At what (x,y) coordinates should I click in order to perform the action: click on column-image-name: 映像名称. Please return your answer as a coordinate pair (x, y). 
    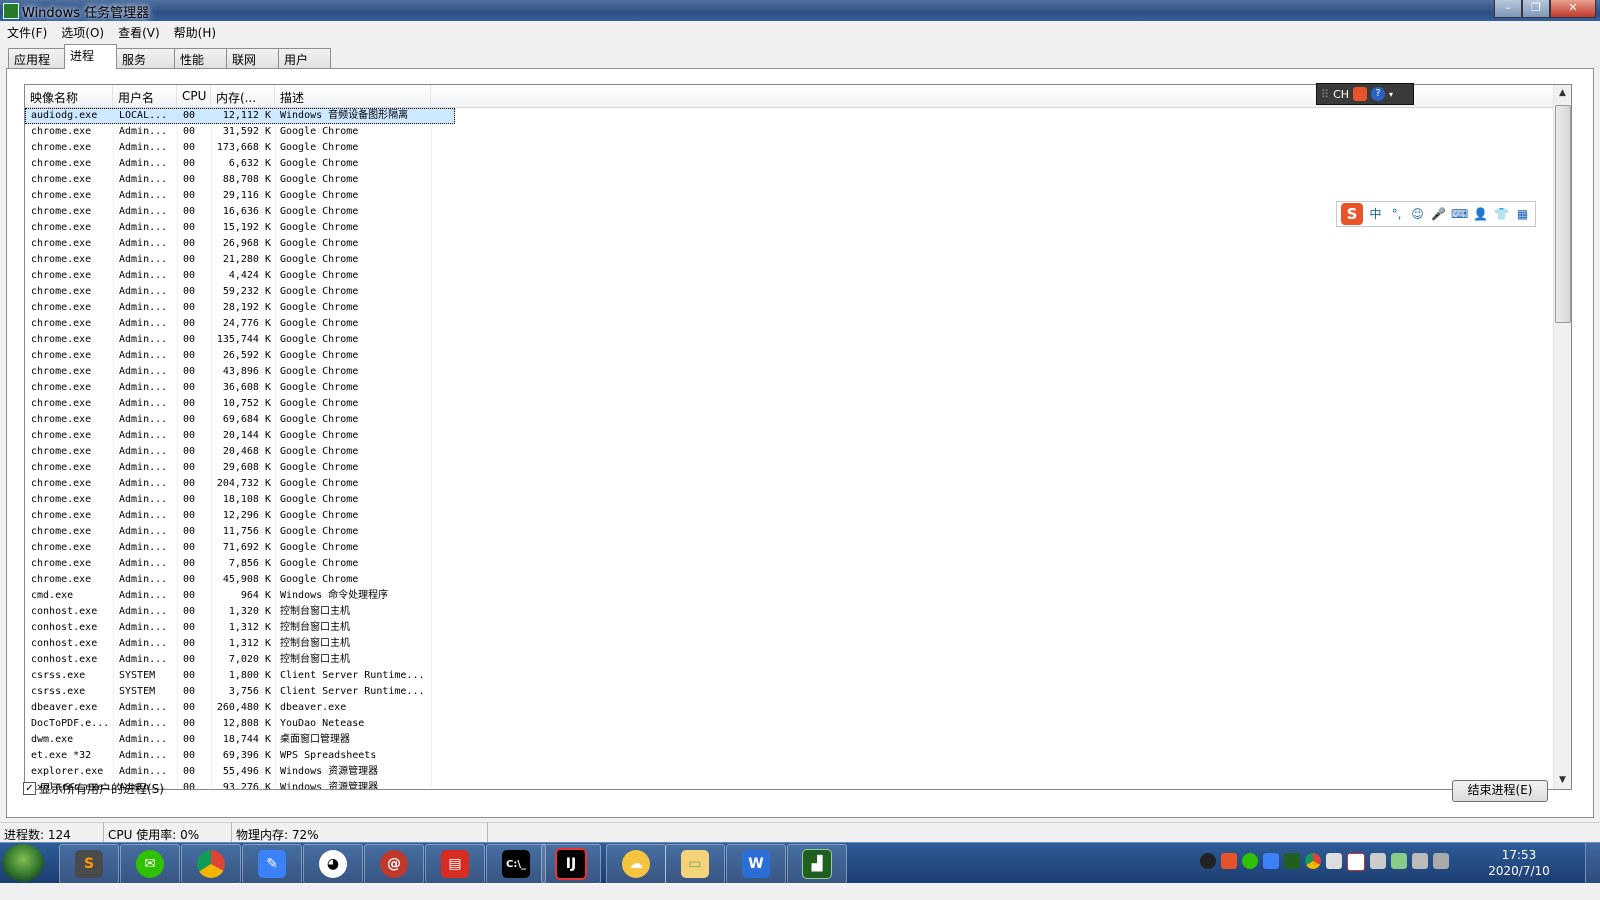
    Looking at the image, I should click on (69, 96).